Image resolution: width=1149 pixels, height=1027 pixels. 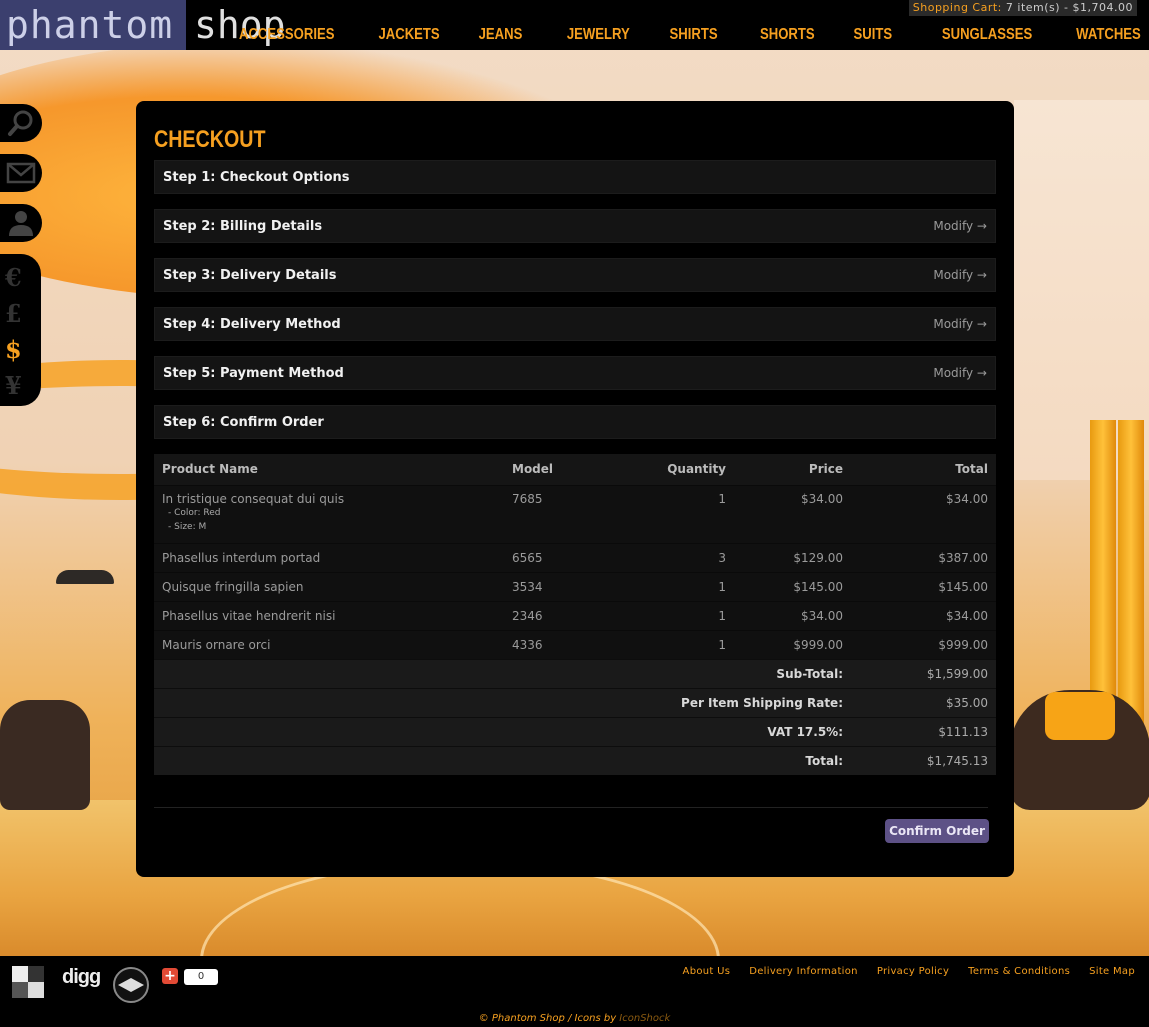 What do you see at coordinates (957, 7) in the screenshot?
I see `cart-label: Shopping Cart:` at bounding box center [957, 7].